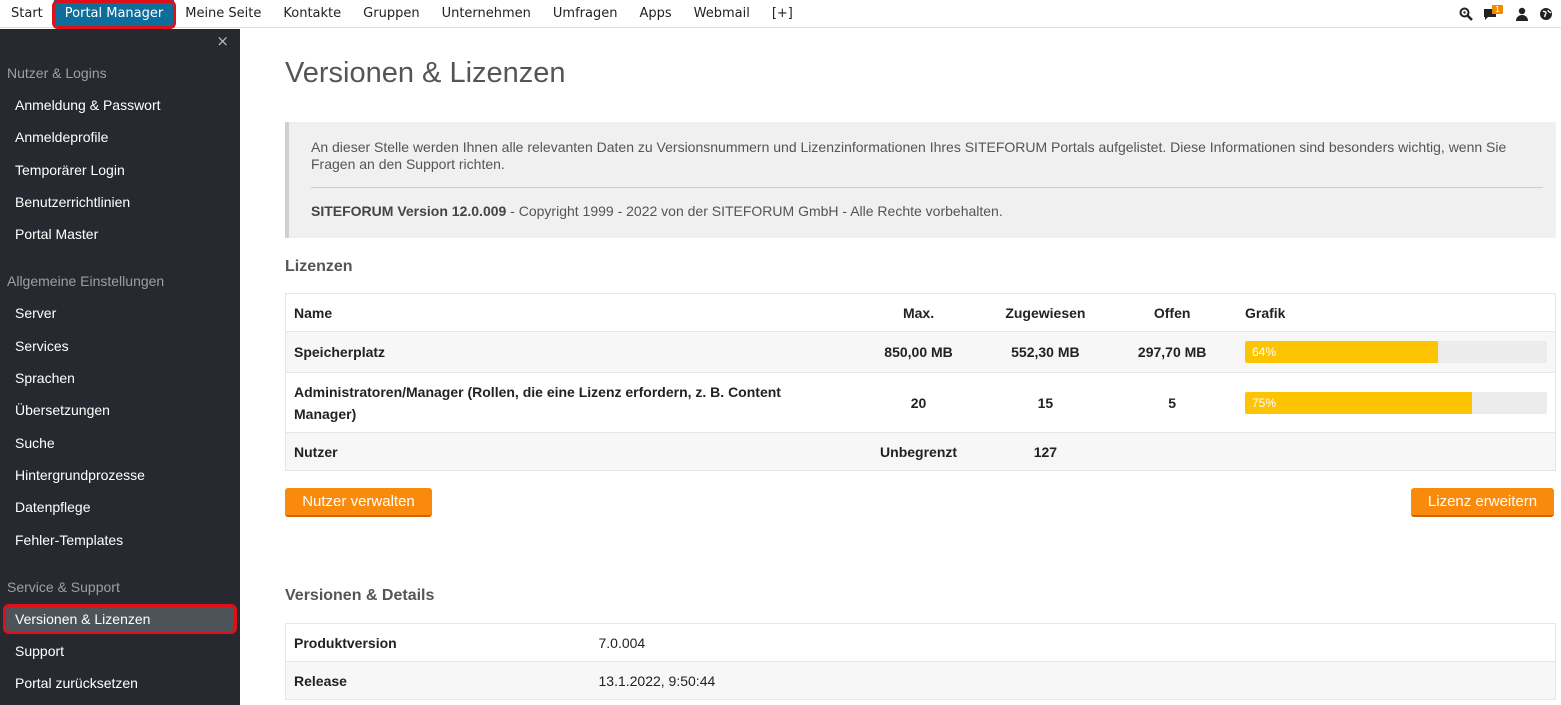 Image resolution: width=1561 pixels, height=705 pixels. Describe the element at coordinates (63, 587) in the screenshot. I see `sidebar-section-service-support: Service & Support` at that location.